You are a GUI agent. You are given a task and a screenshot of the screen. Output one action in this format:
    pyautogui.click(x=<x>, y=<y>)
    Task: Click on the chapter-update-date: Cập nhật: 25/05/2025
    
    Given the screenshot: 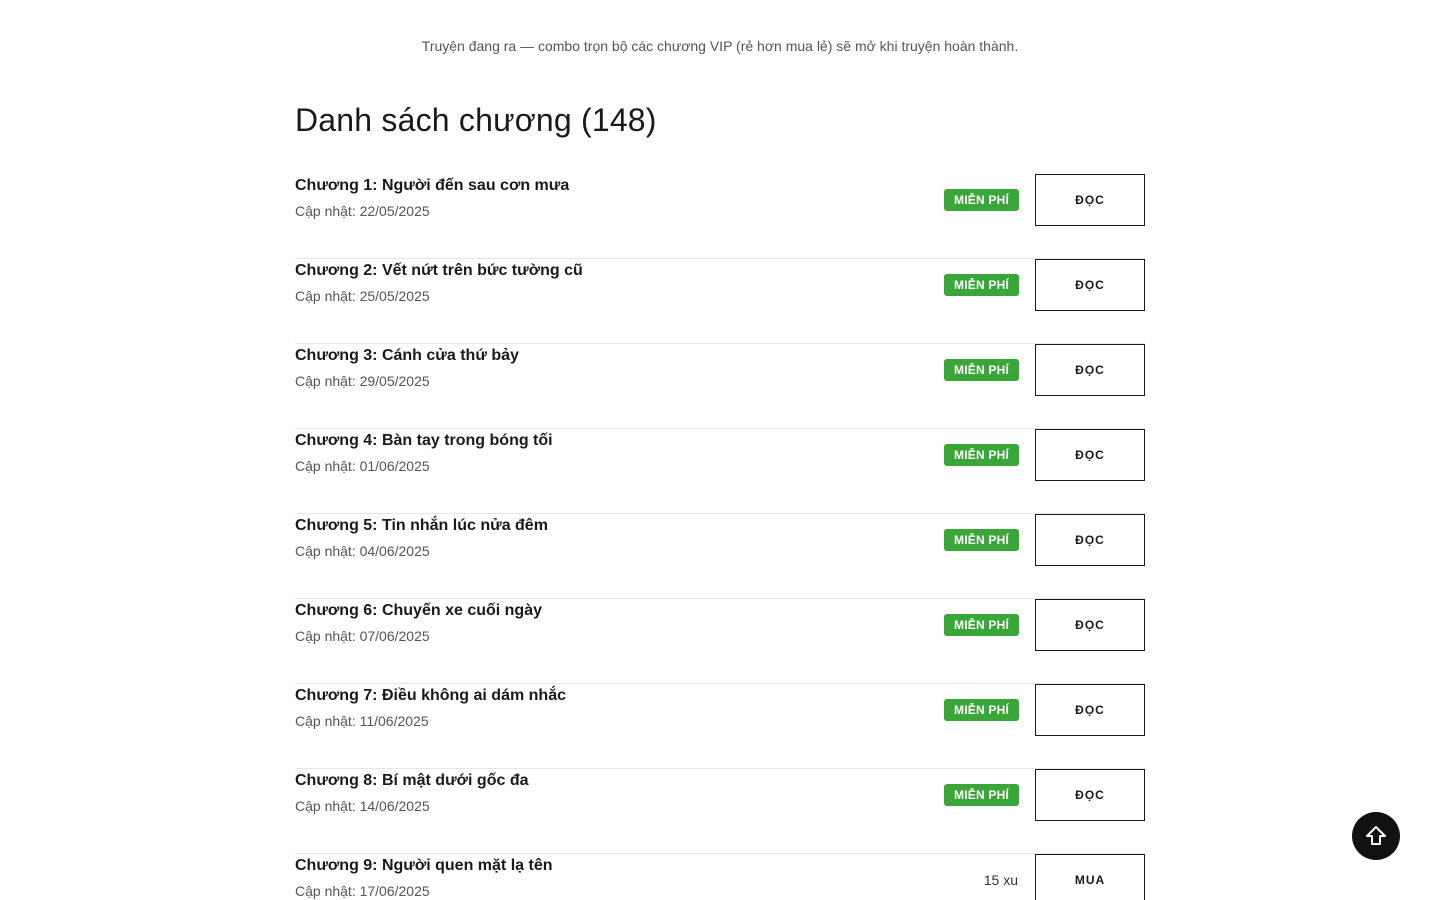 What is the action you would take?
    pyautogui.click(x=362, y=296)
    